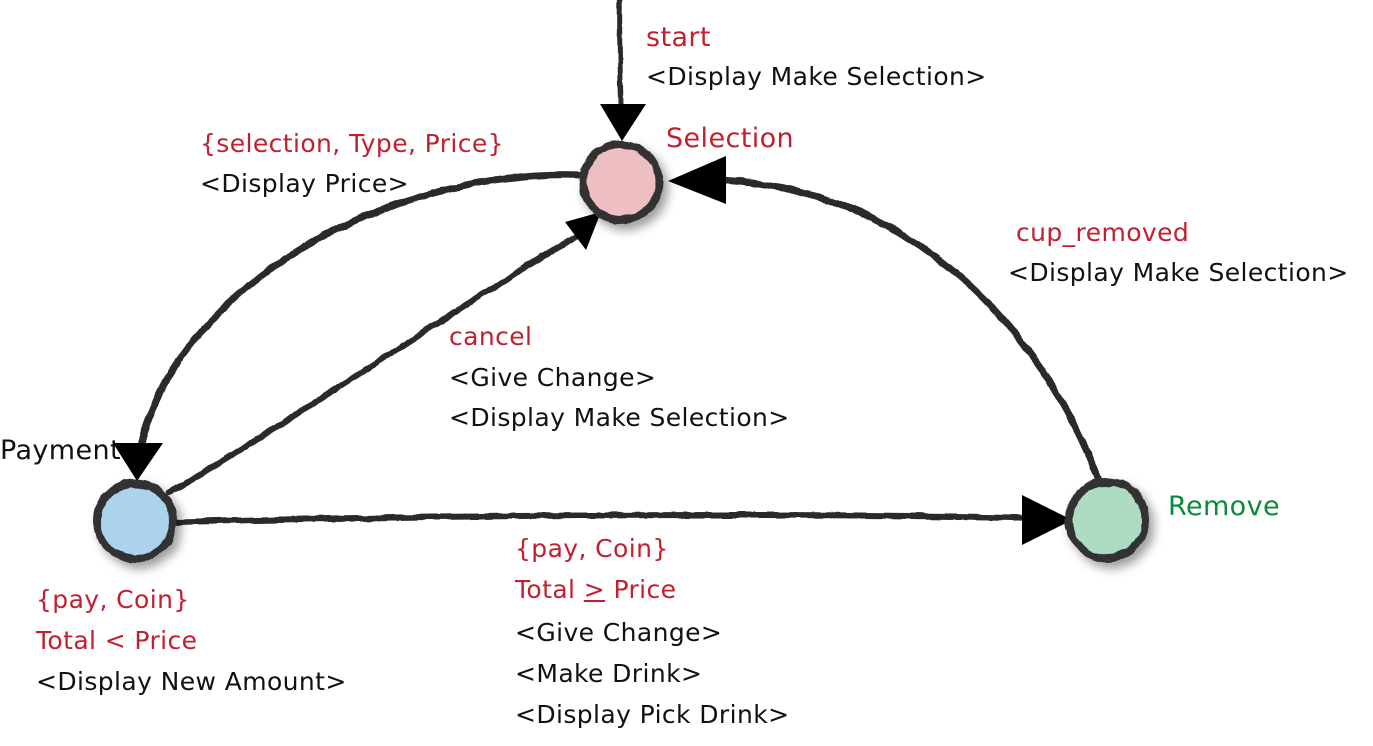  Describe the element at coordinates (553, 377) in the screenshot. I see `transition-label-cancel-action-1: <Give Change>` at that location.